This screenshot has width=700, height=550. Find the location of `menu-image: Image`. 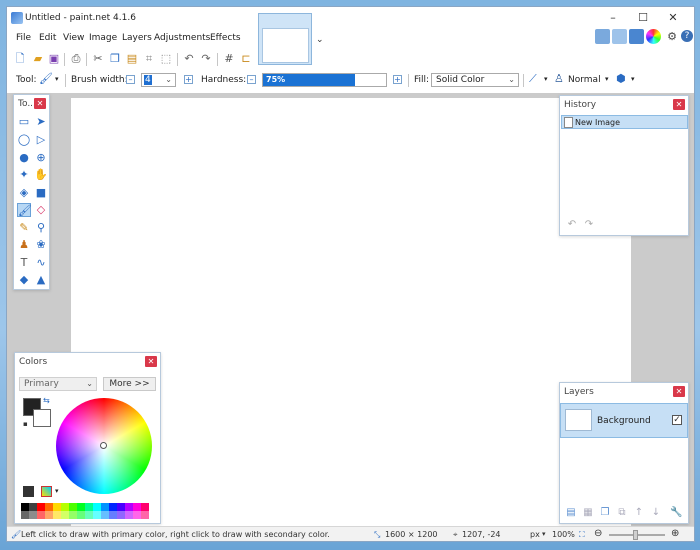

menu-image: Image is located at coordinates (103, 38).